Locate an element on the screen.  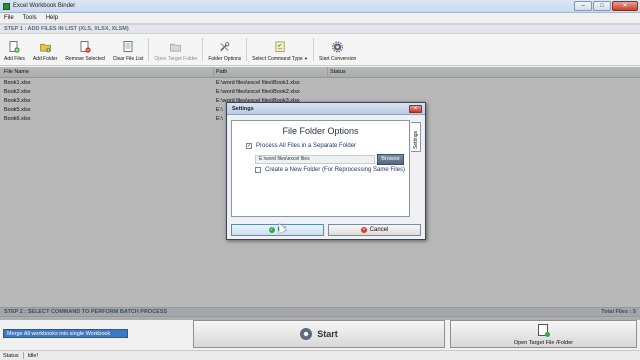
start-button: Start is located at coordinates (319, 334).